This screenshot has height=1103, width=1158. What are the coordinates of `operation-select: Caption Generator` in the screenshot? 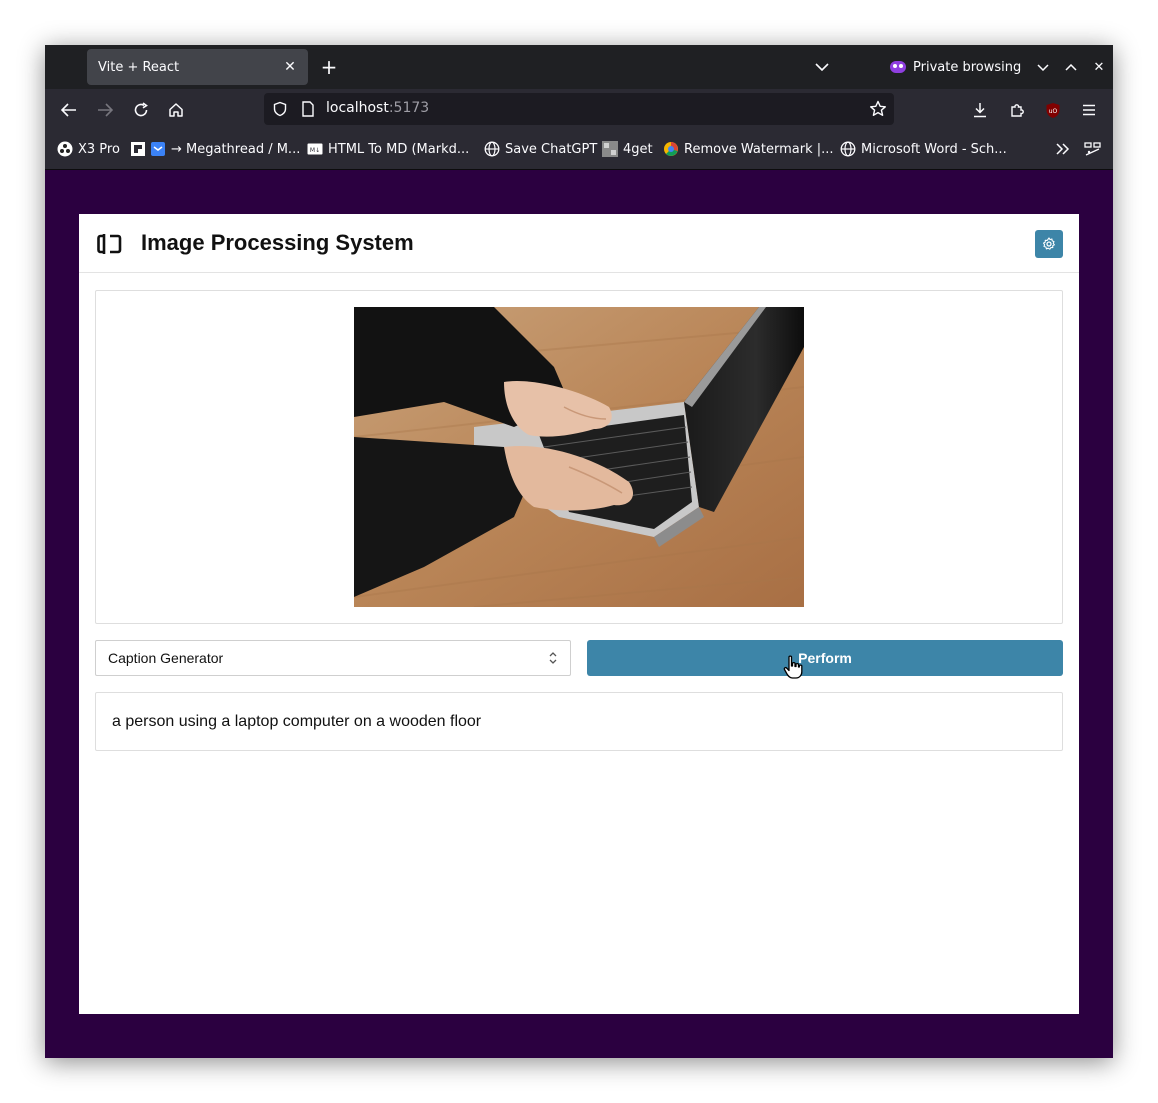 It's located at (333, 658).